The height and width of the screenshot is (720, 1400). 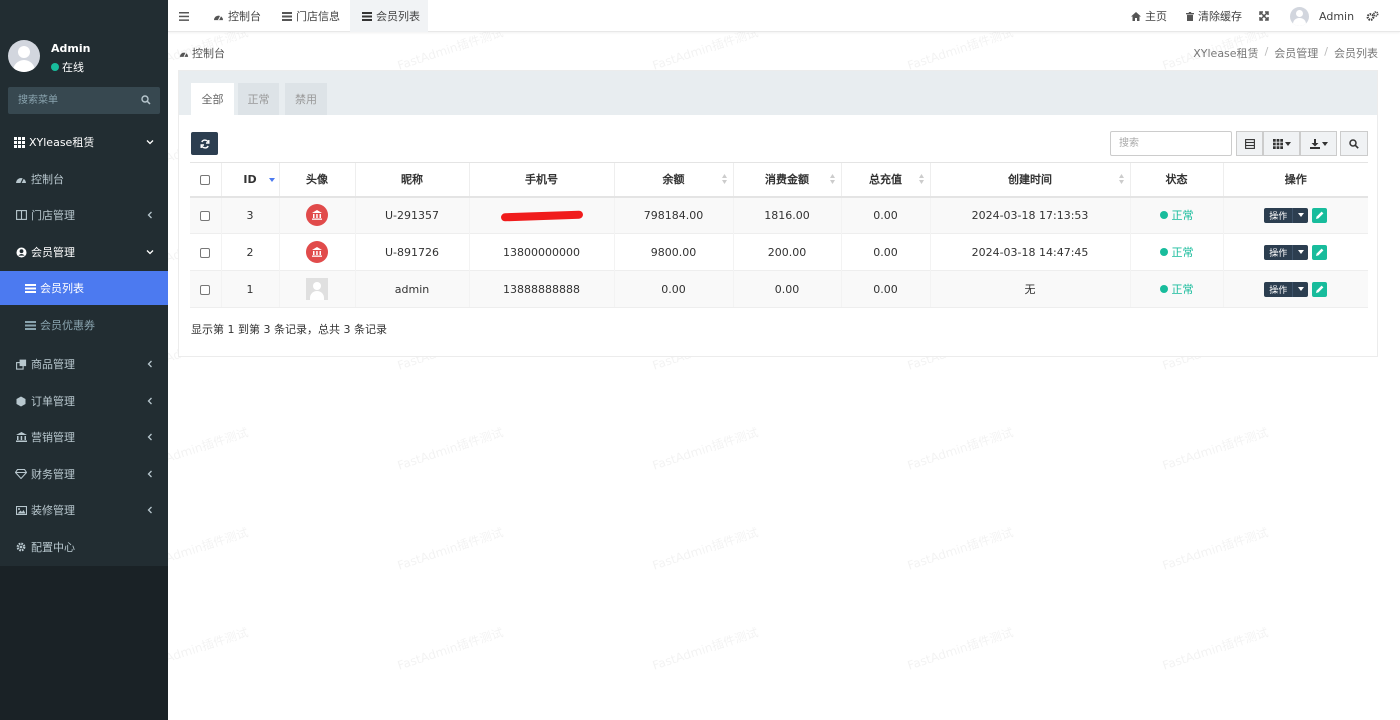 I want to click on cell-balance: 0.00, so click(x=673, y=289).